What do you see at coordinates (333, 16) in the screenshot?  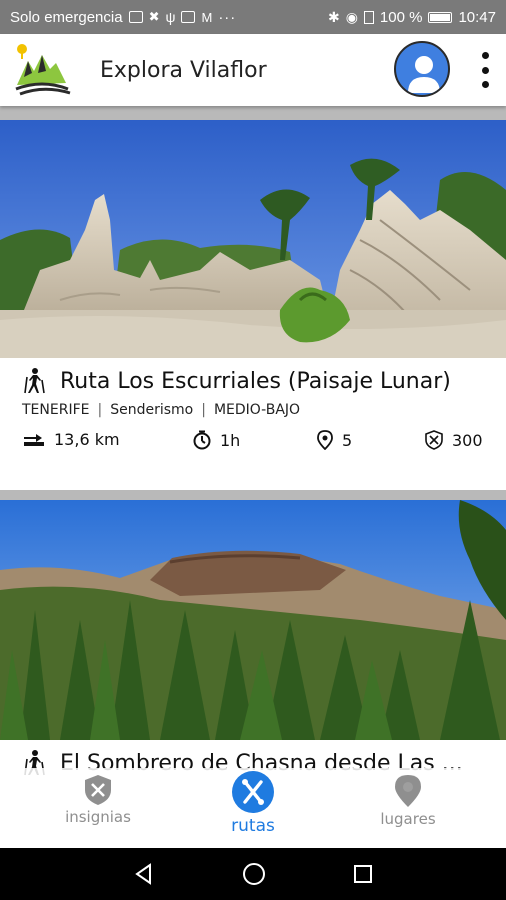 I see `bluetooth-icon: ✱` at bounding box center [333, 16].